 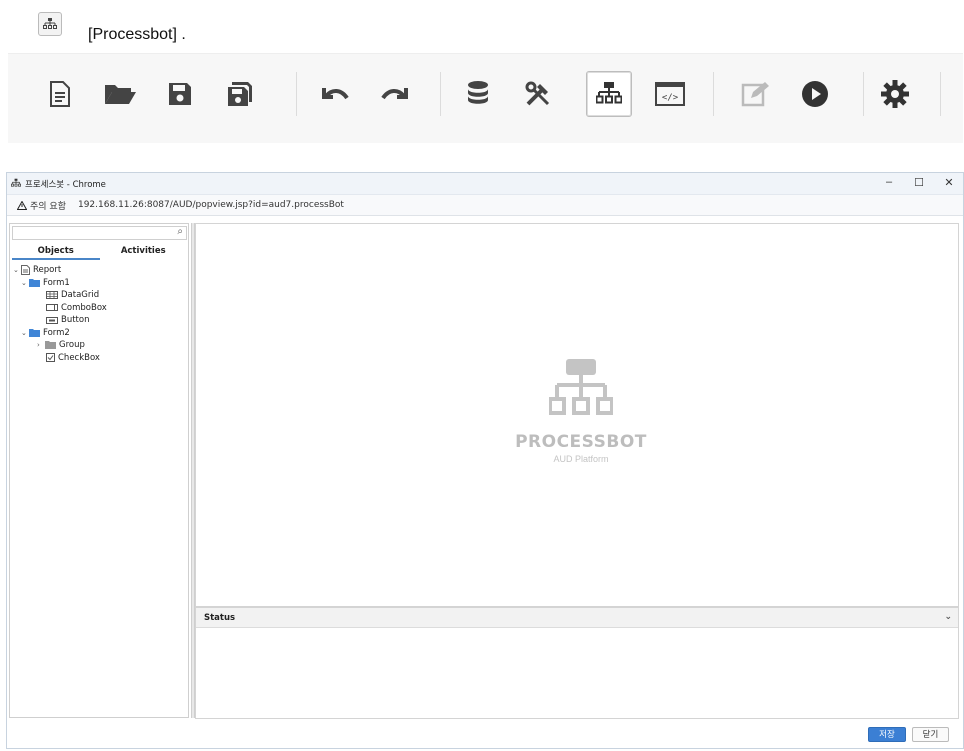 I want to click on window-titlebar: 프로세스봇 - Chrome – ☐ ✕, so click(x=485, y=184).